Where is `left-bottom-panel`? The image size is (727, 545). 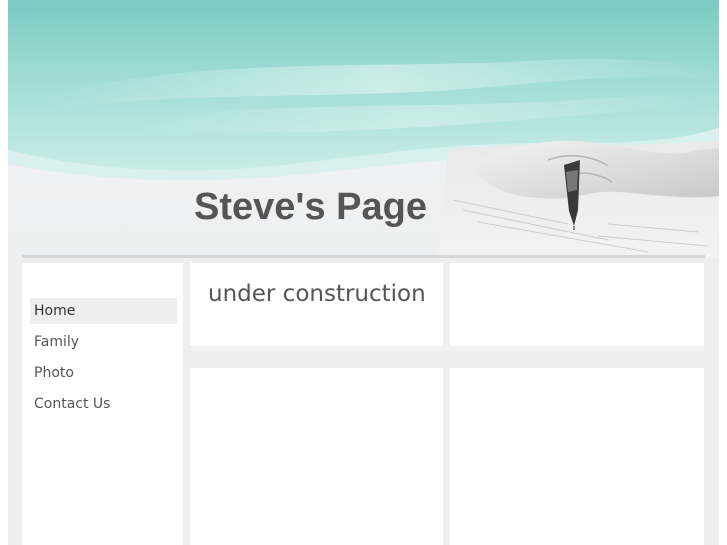
left-bottom-panel is located at coordinates (316, 456).